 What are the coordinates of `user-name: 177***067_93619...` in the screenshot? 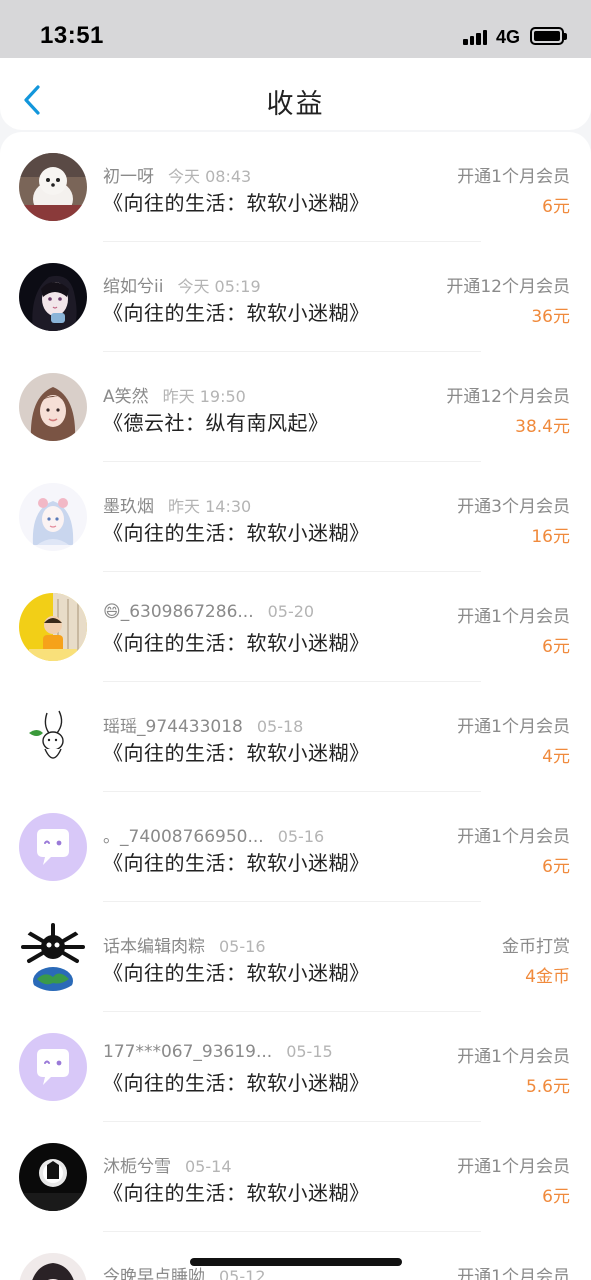 It's located at (188, 1052).